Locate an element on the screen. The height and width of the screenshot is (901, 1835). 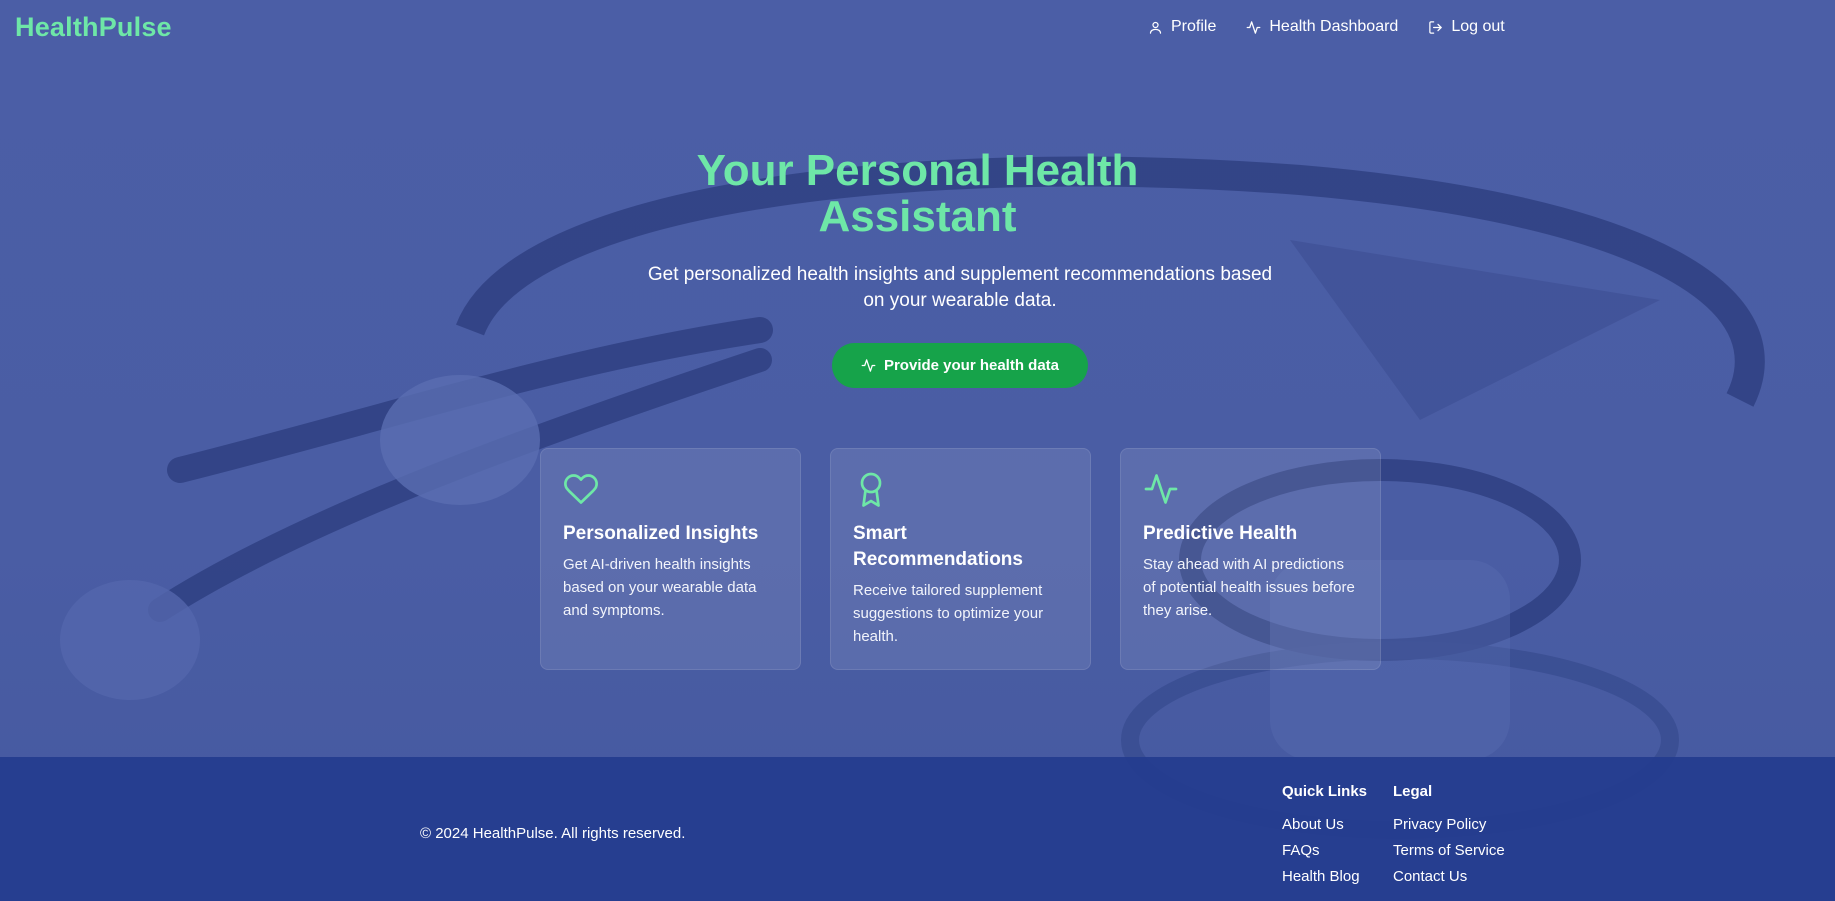
user-icon is located at coordinates (1155, 27).